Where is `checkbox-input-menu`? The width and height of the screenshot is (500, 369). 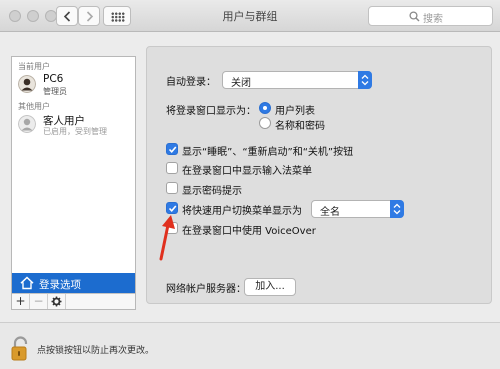
checkbox-input-menu is located at coordinates (172, 168).